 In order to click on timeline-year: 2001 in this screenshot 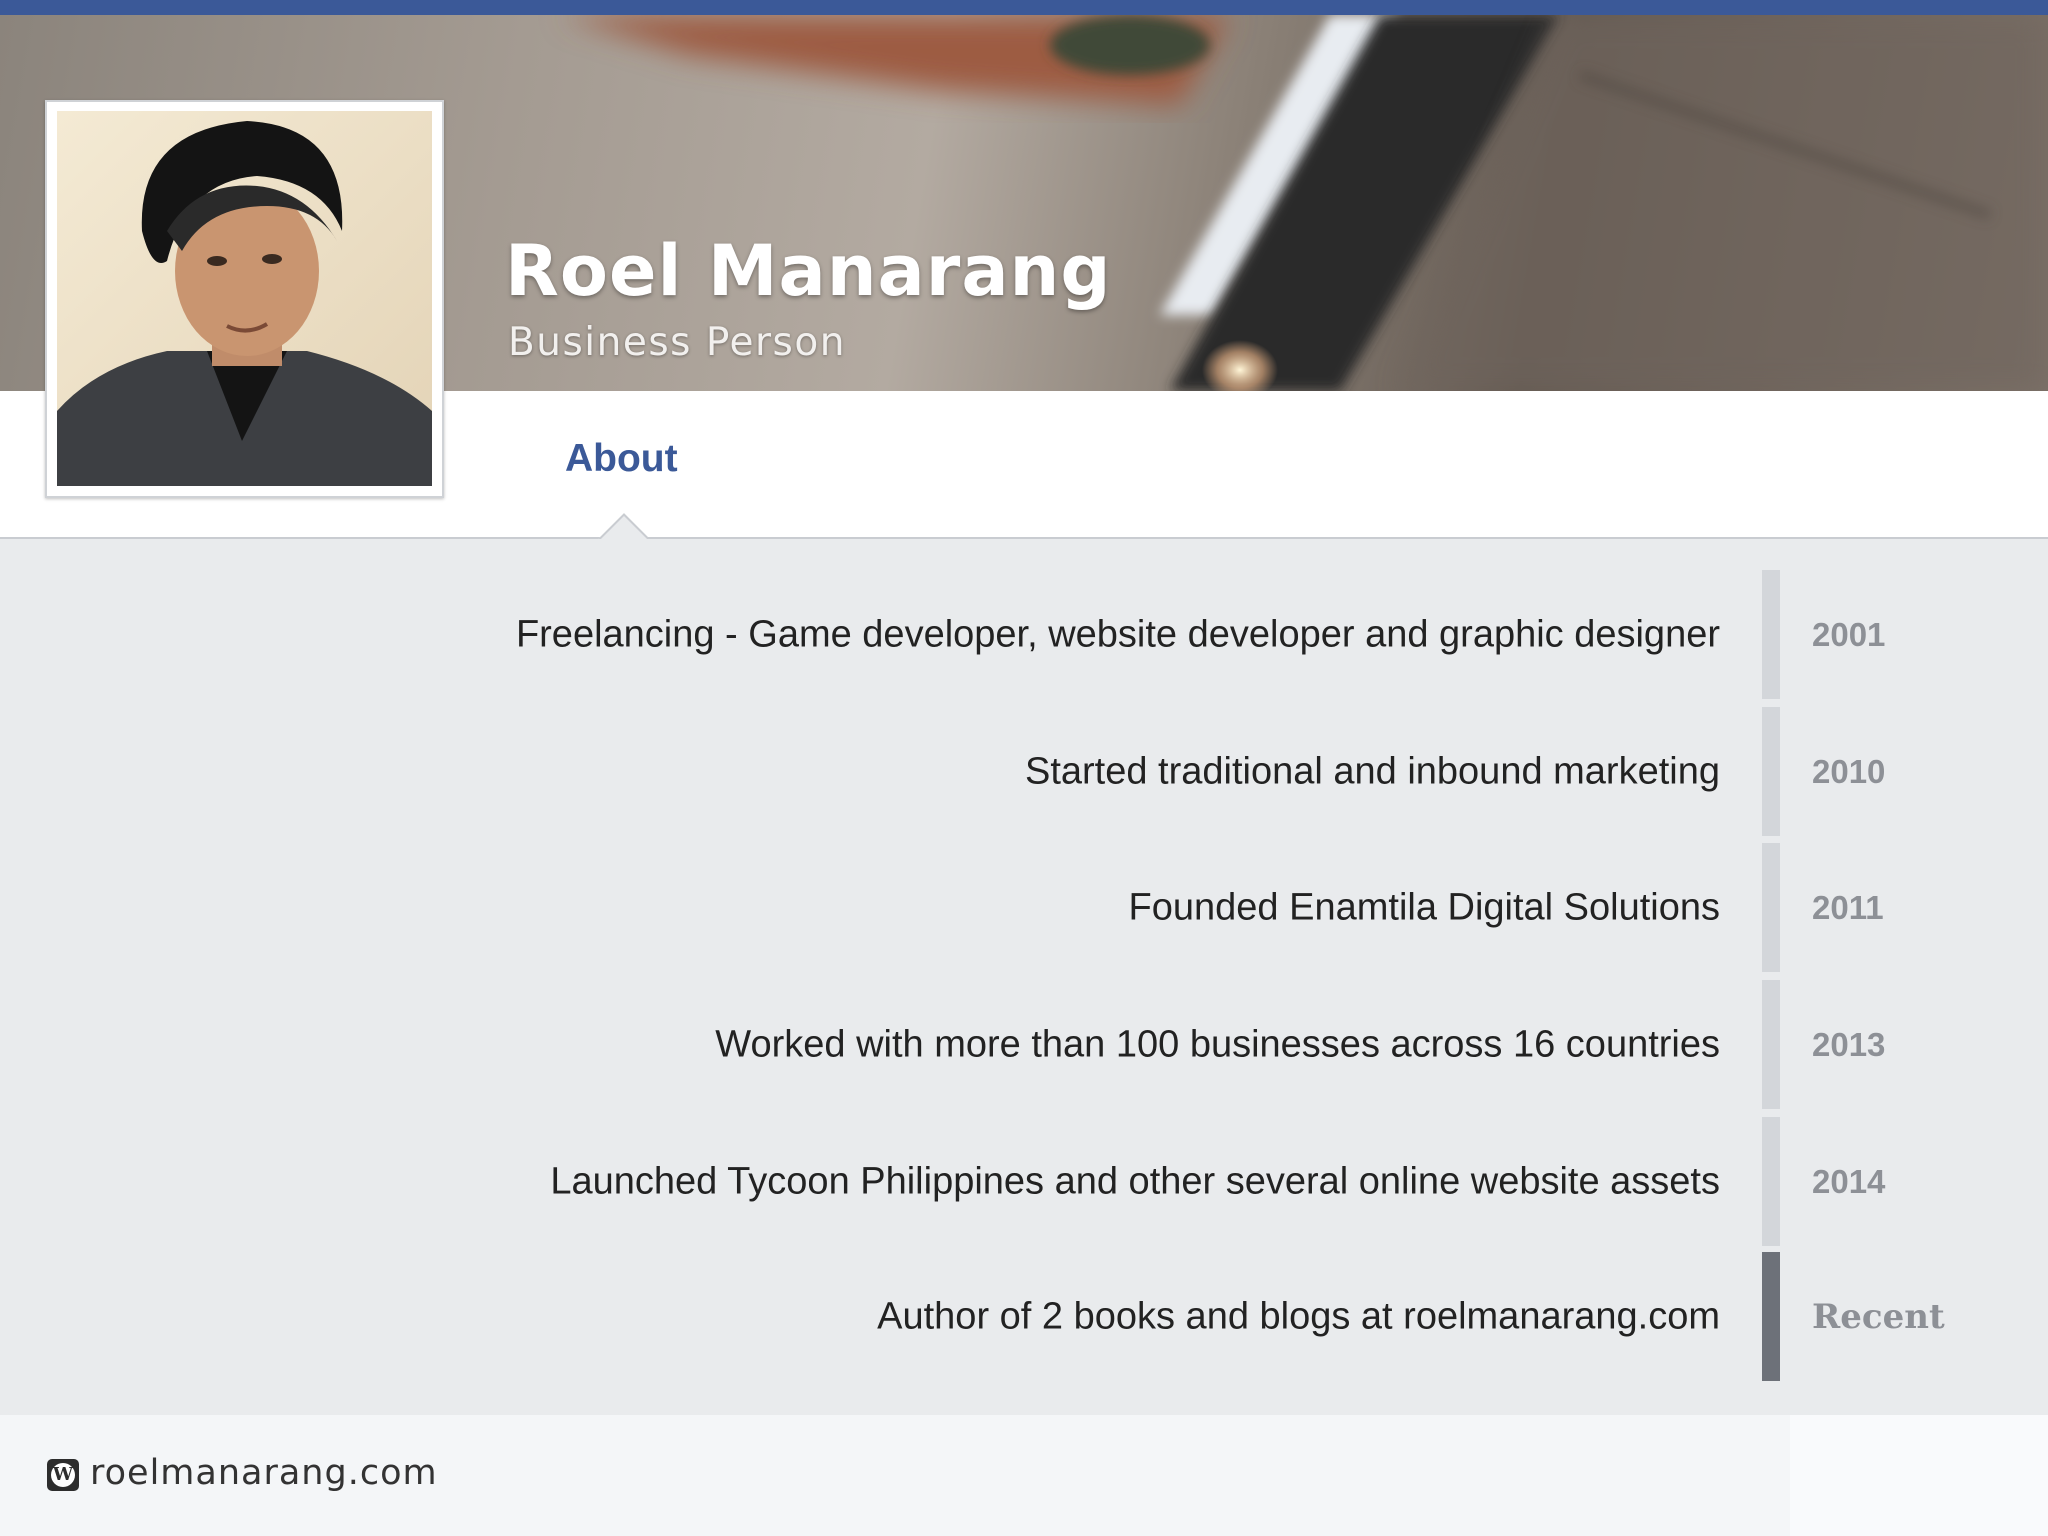, I will do `click(1848, 635)`.